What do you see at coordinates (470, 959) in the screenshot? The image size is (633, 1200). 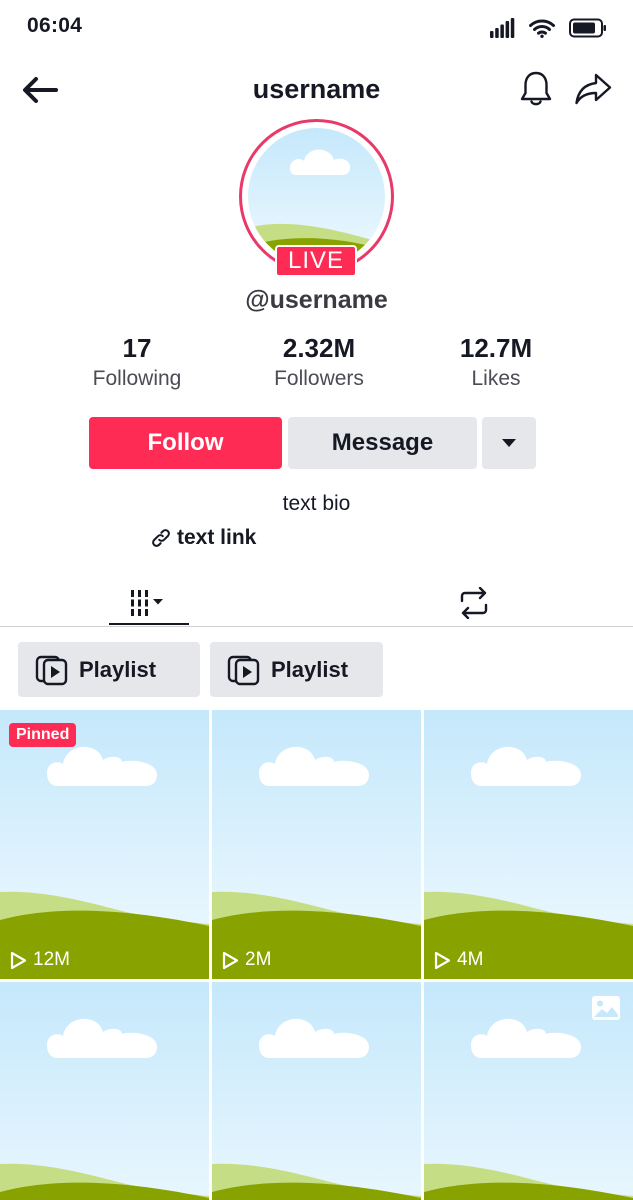 I see `view-count-text: 4M` at bounding box center [470, 959].